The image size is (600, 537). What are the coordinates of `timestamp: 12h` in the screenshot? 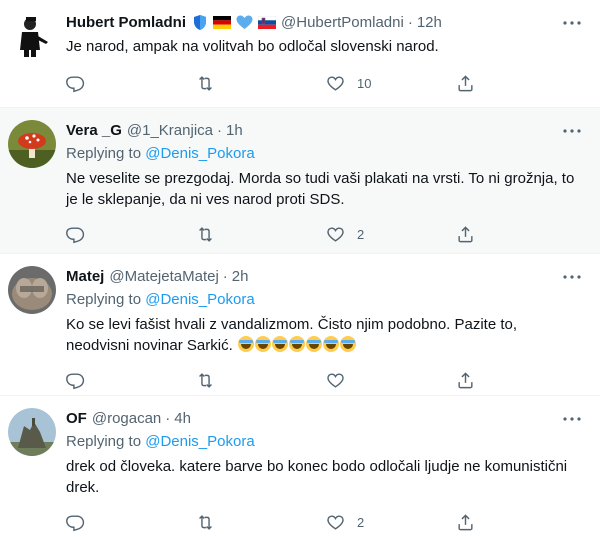 It's located at (429, 22).